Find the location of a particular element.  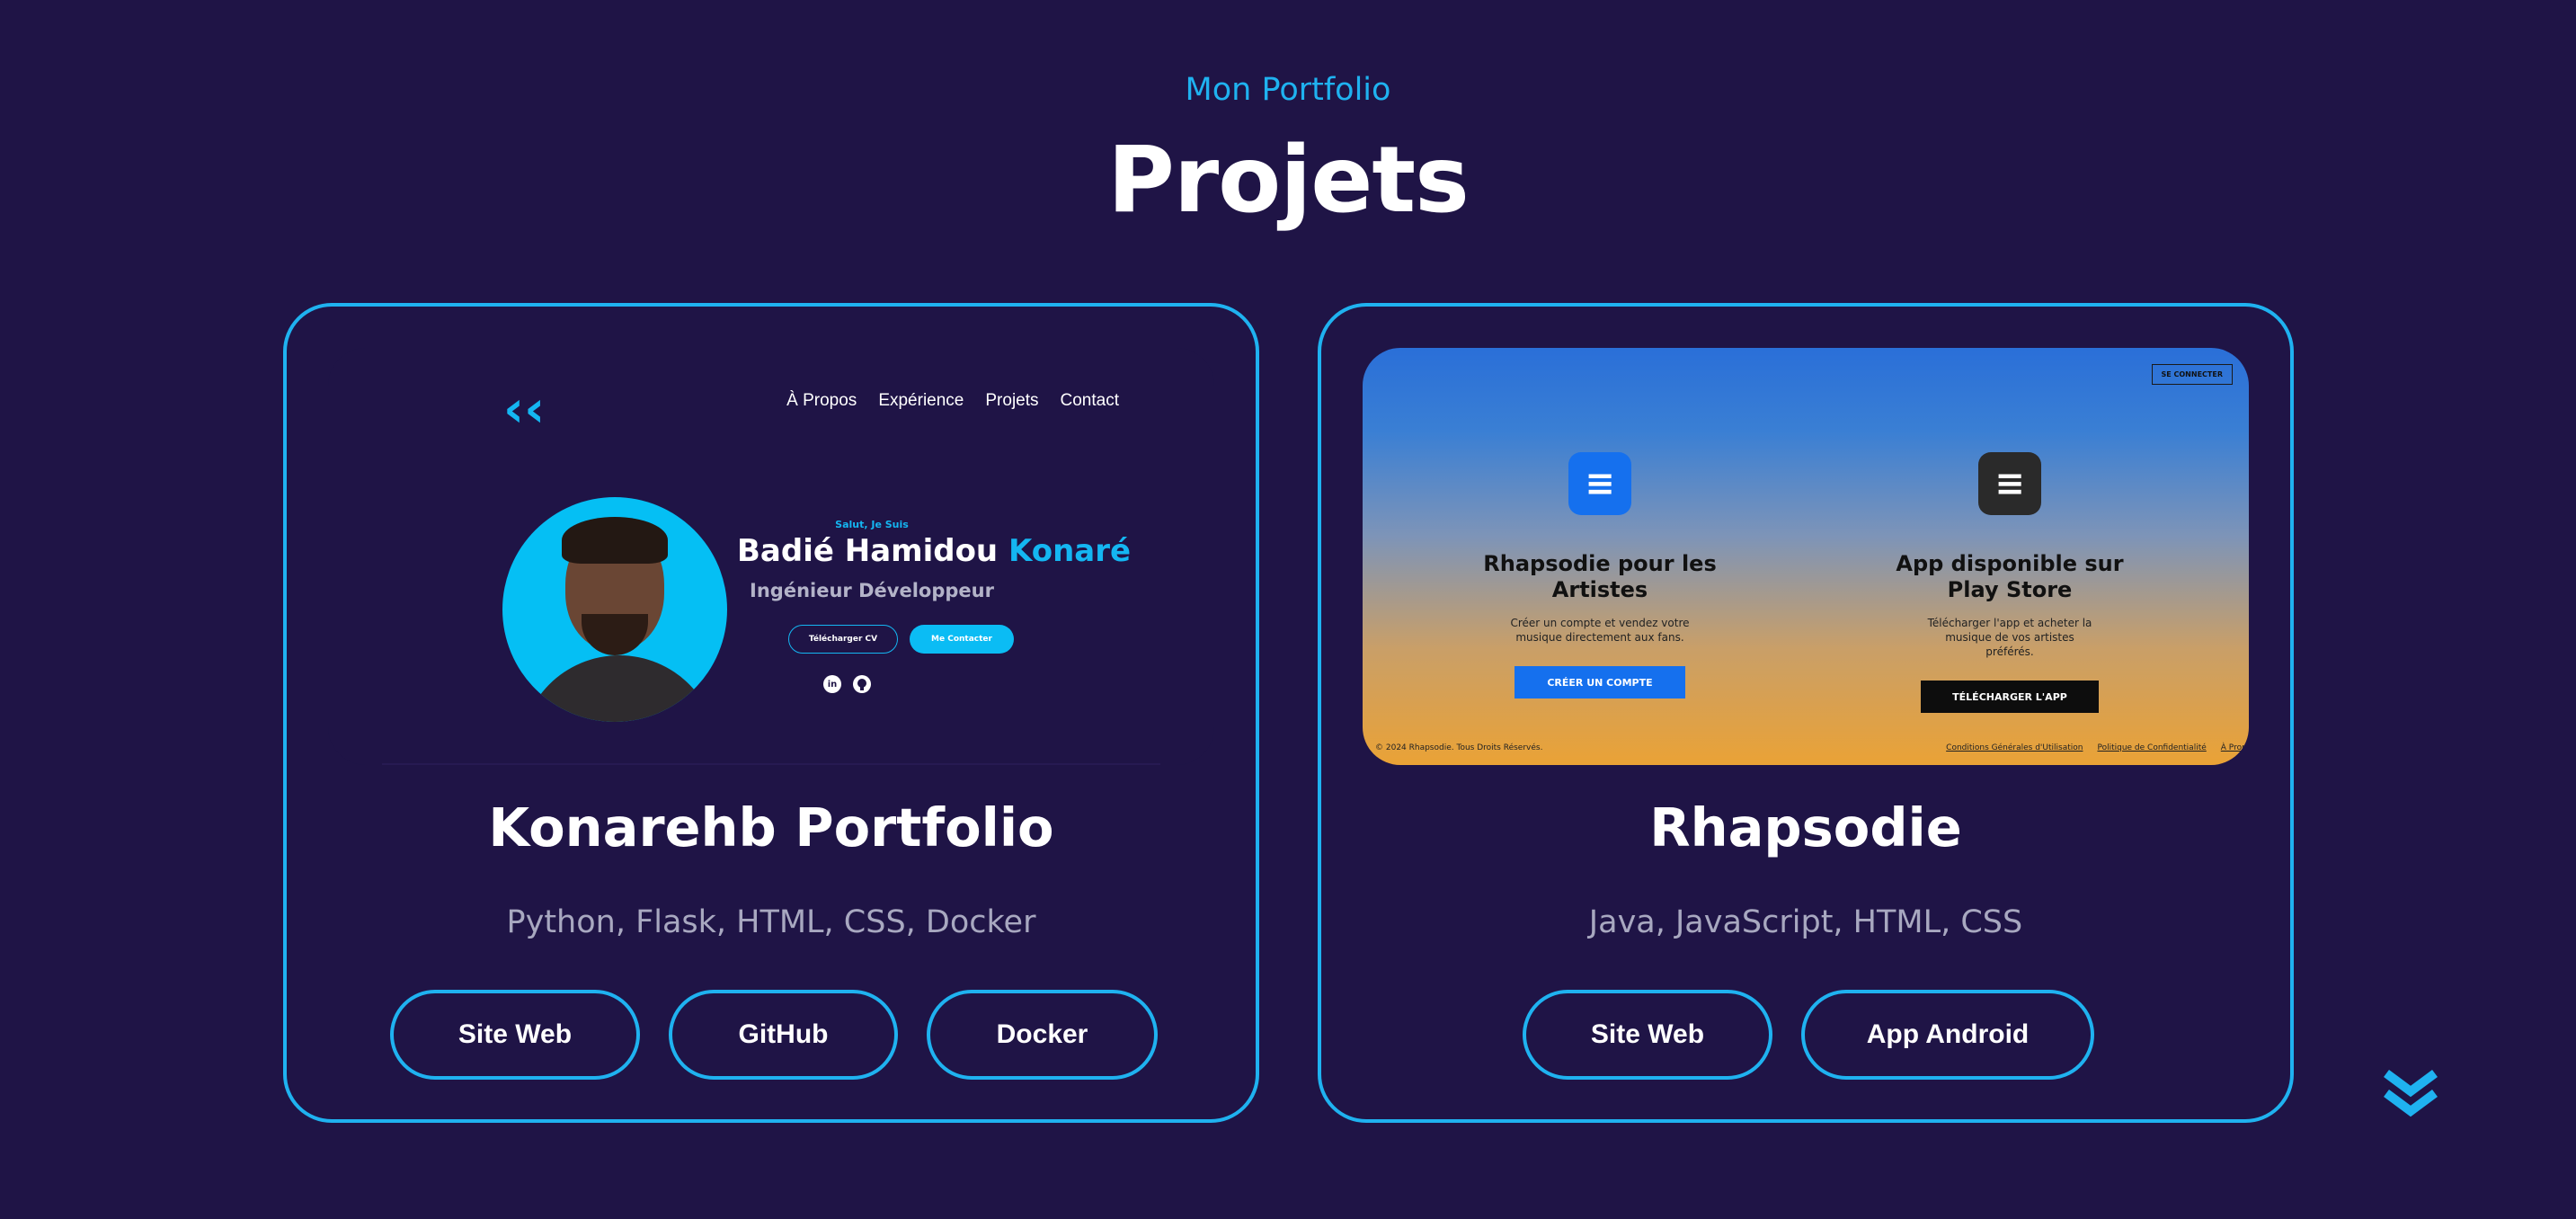

preview-role: Ingénieur Développeur is located at coordinates (872, 590).